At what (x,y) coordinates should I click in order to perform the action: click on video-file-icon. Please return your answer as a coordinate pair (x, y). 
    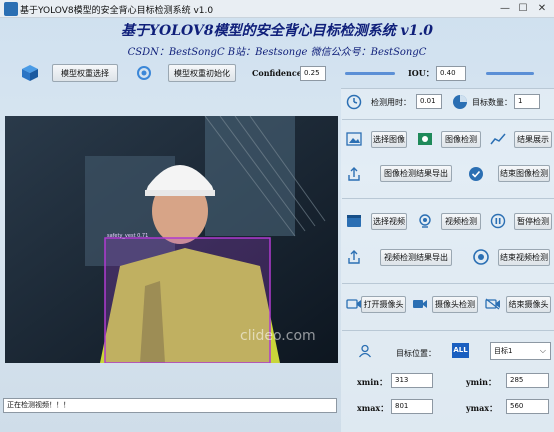
    Looking at the image, I should click on (354, 221).